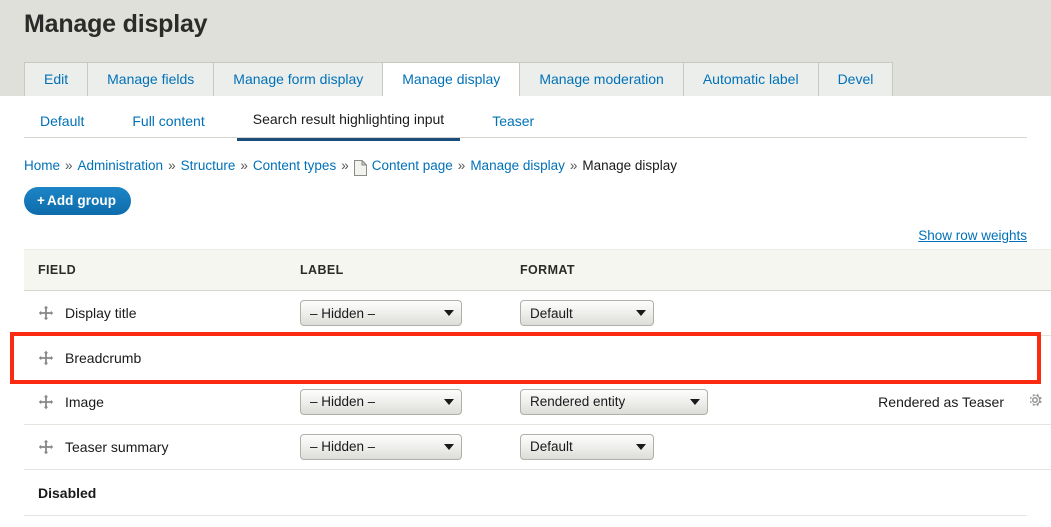 Image resolution: width=1051 pixels, height=527 pixels. What do you see at coordinates (117, 446) in the screenshot?
I see `field-name: Teaser summary` at bounding box center [117, 446].